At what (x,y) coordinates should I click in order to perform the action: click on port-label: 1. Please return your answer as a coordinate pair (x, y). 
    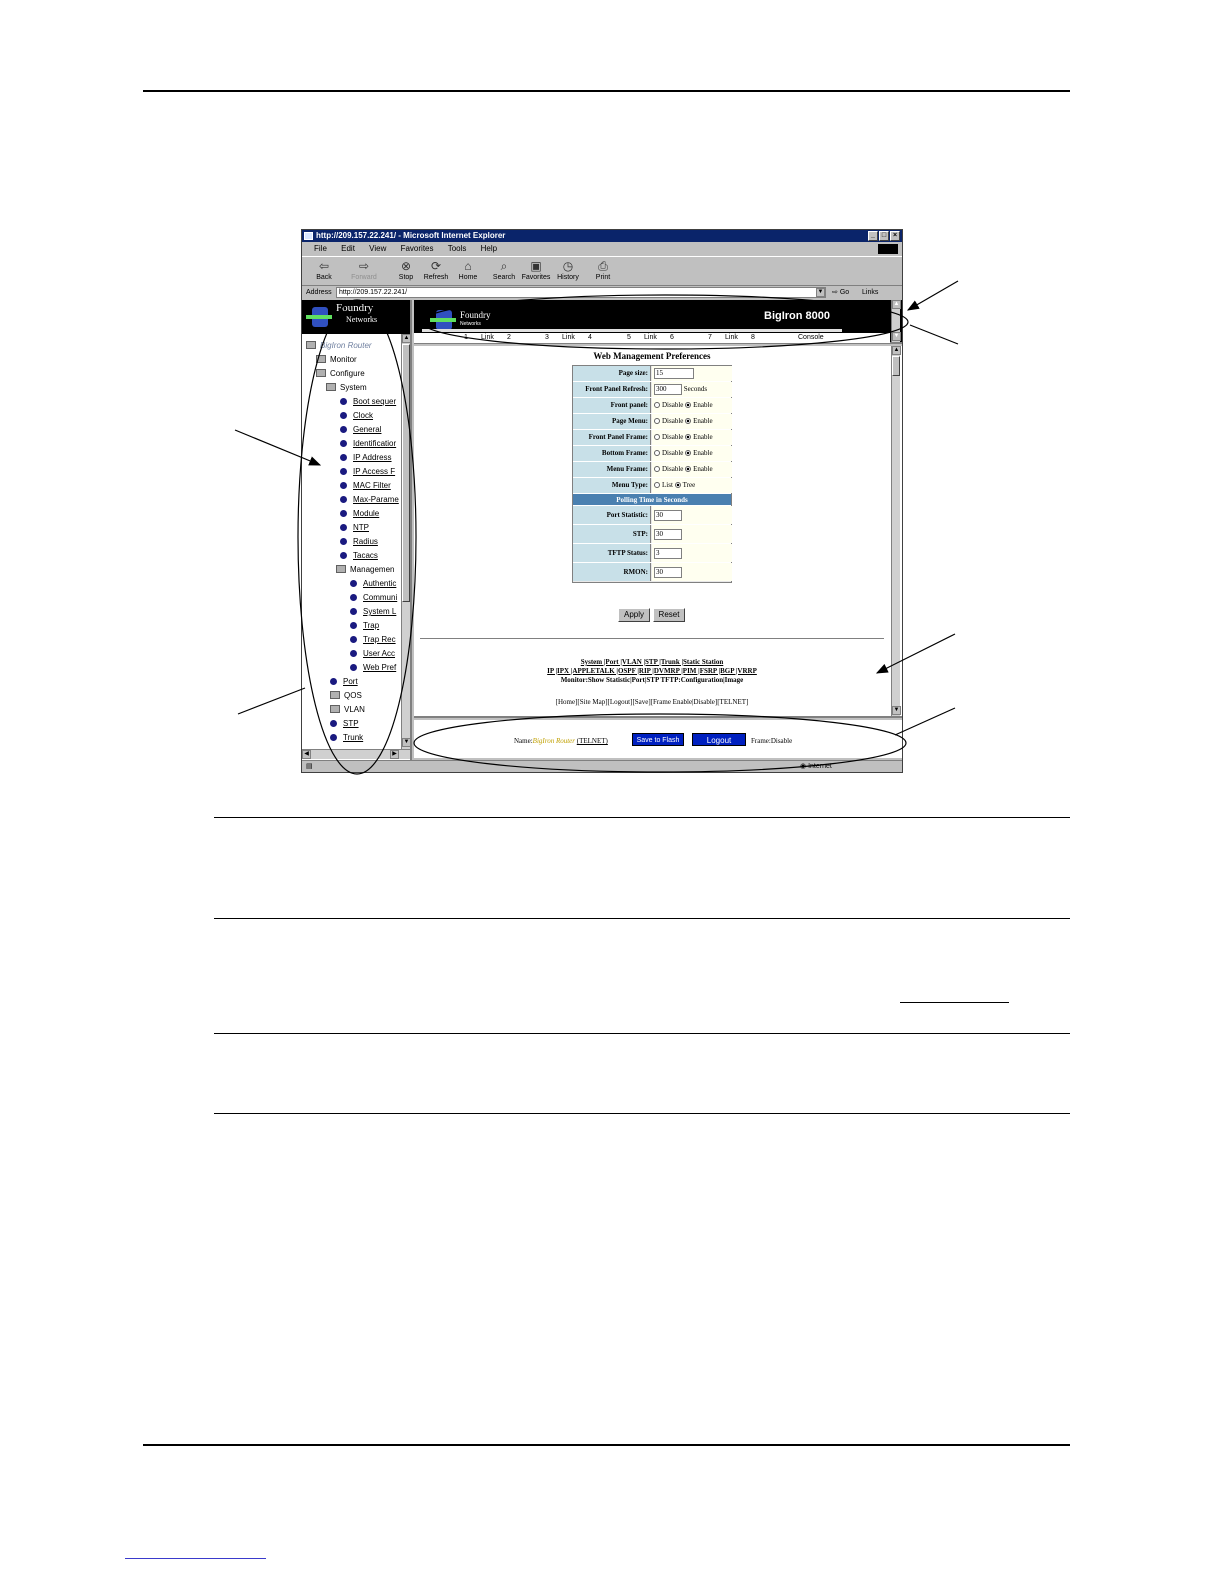
    Looking at the image, I should click on (466, 338).